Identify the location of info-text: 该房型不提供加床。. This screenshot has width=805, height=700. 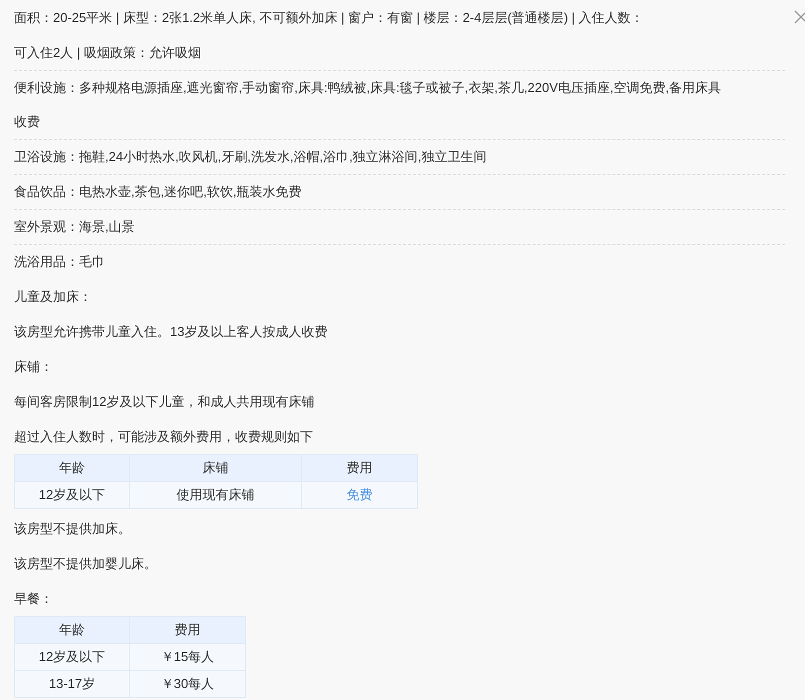
(72, 528).